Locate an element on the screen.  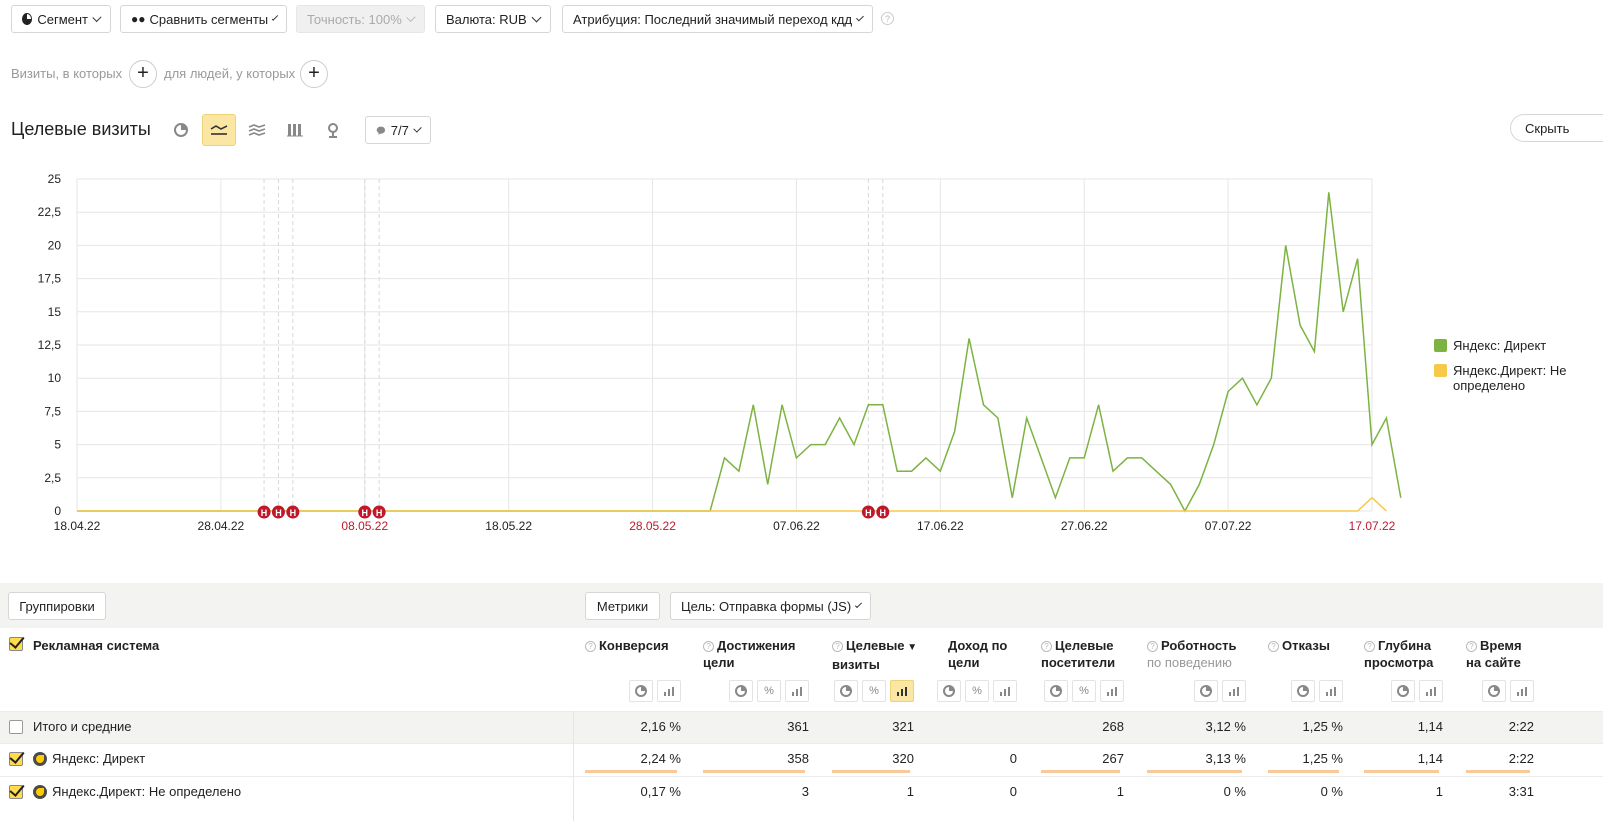
table-cell: 3 is located at coordinates (805, 791).